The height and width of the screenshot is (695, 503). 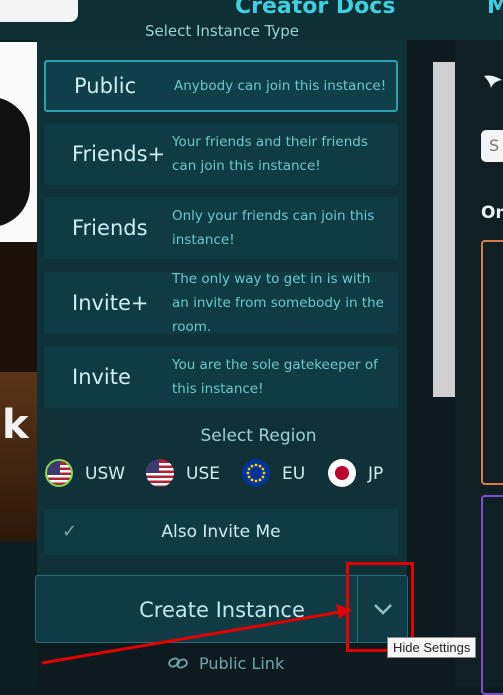 I want to click on instance-type-name: Public, so click(x=105, y=86).